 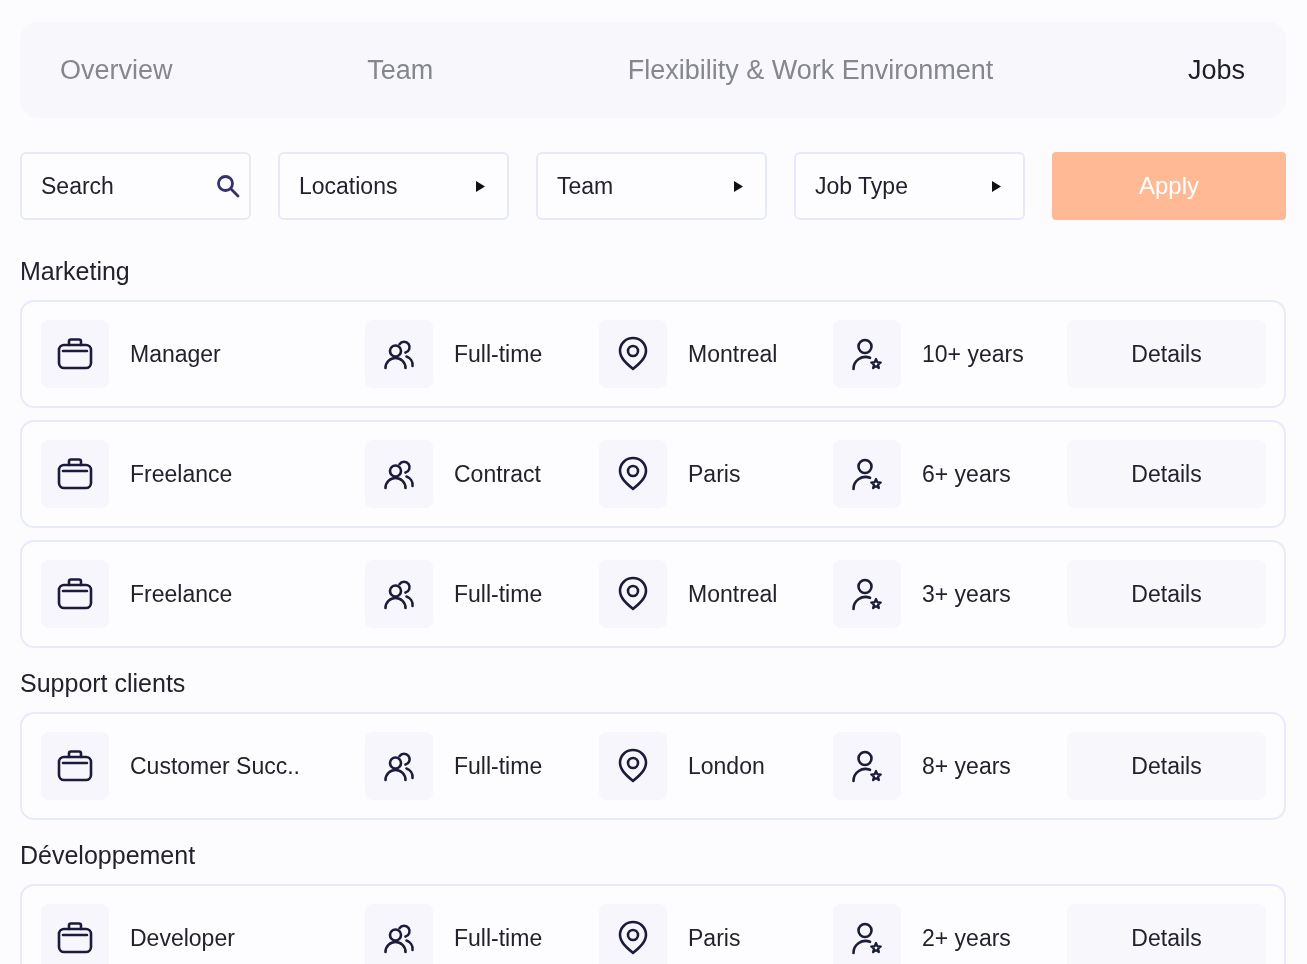 I want to click on section-title: Développement, so click(x=108, y=855).